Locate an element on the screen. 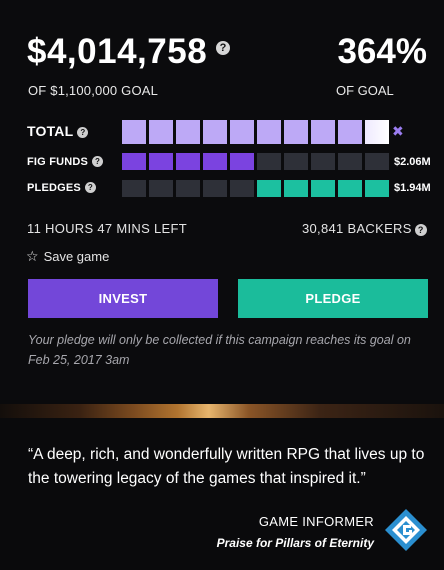  percent-funded: 364% is located at coordinates (382, 51).